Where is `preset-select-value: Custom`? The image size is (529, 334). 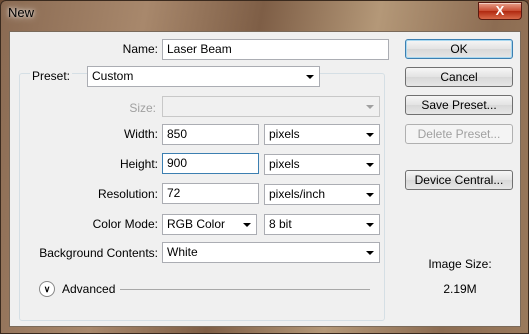
preset-select-value: Custom is located at coordinates (113, 76).